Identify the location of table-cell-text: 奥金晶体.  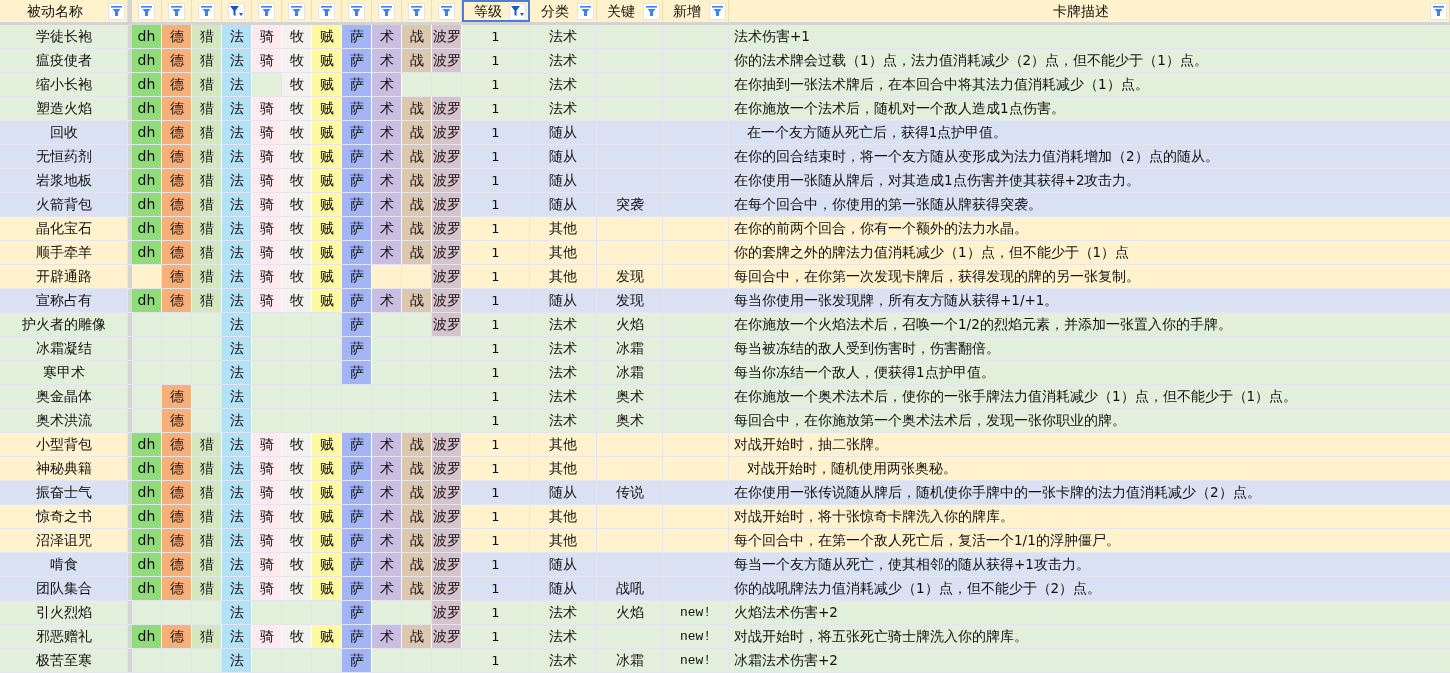
(63, 396).